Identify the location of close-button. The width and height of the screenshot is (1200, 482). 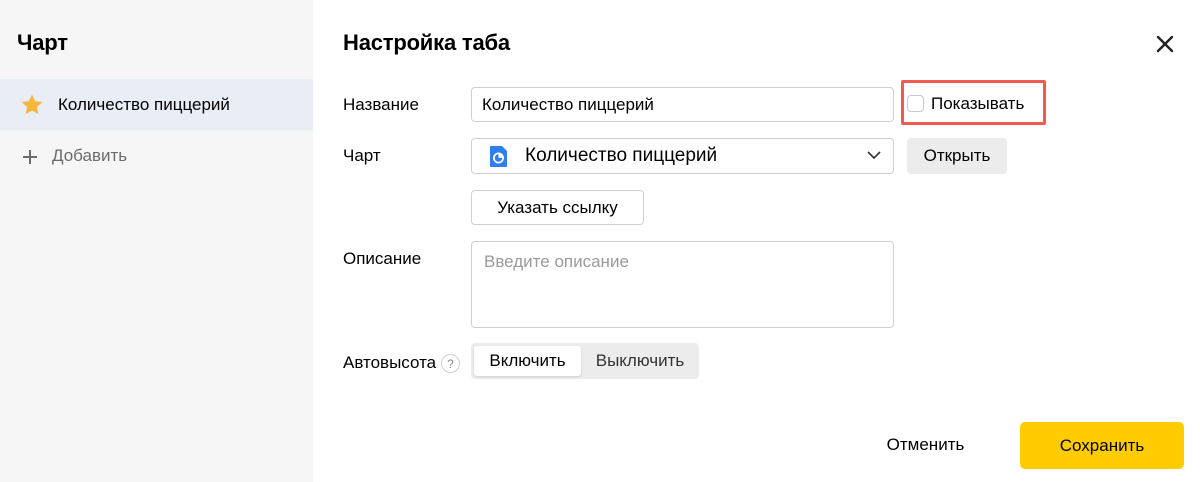
(1165, 44).